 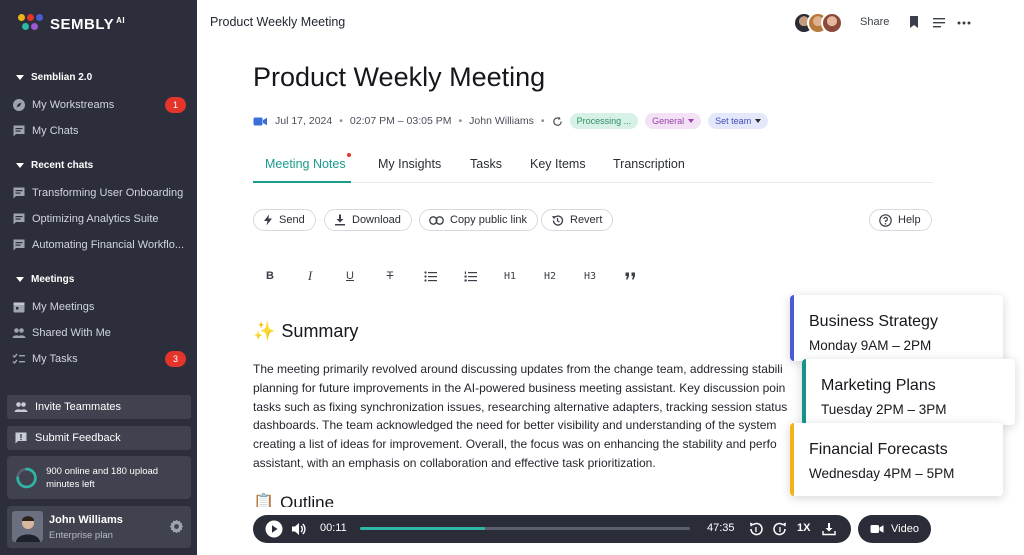 I want to click on folder-tag: General, so click(x=673, y=121).